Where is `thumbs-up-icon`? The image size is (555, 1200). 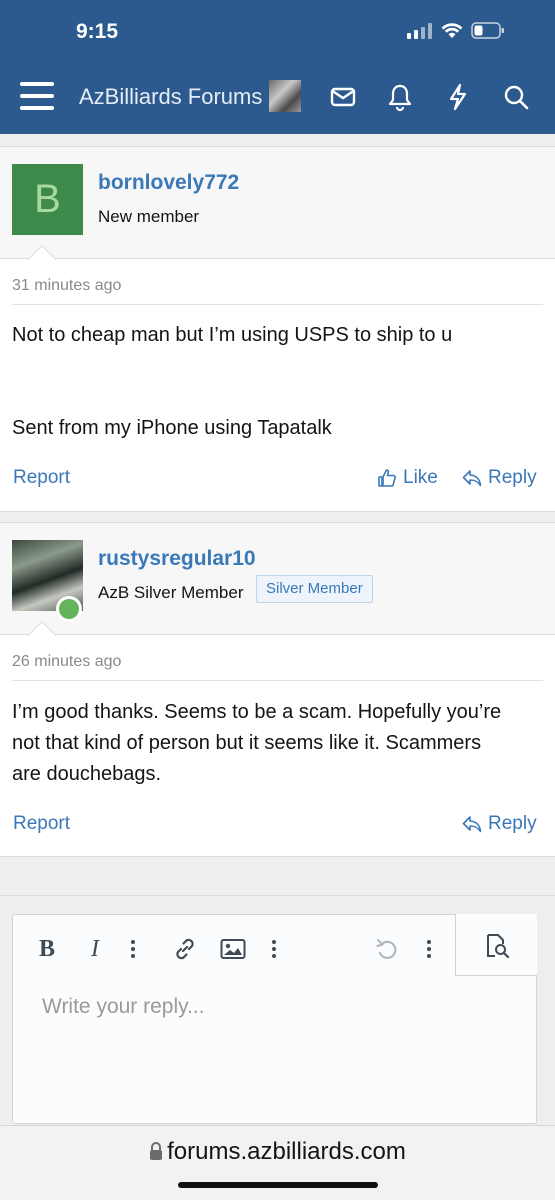
thumbs-up-icon is located at coordinates (387, 478).